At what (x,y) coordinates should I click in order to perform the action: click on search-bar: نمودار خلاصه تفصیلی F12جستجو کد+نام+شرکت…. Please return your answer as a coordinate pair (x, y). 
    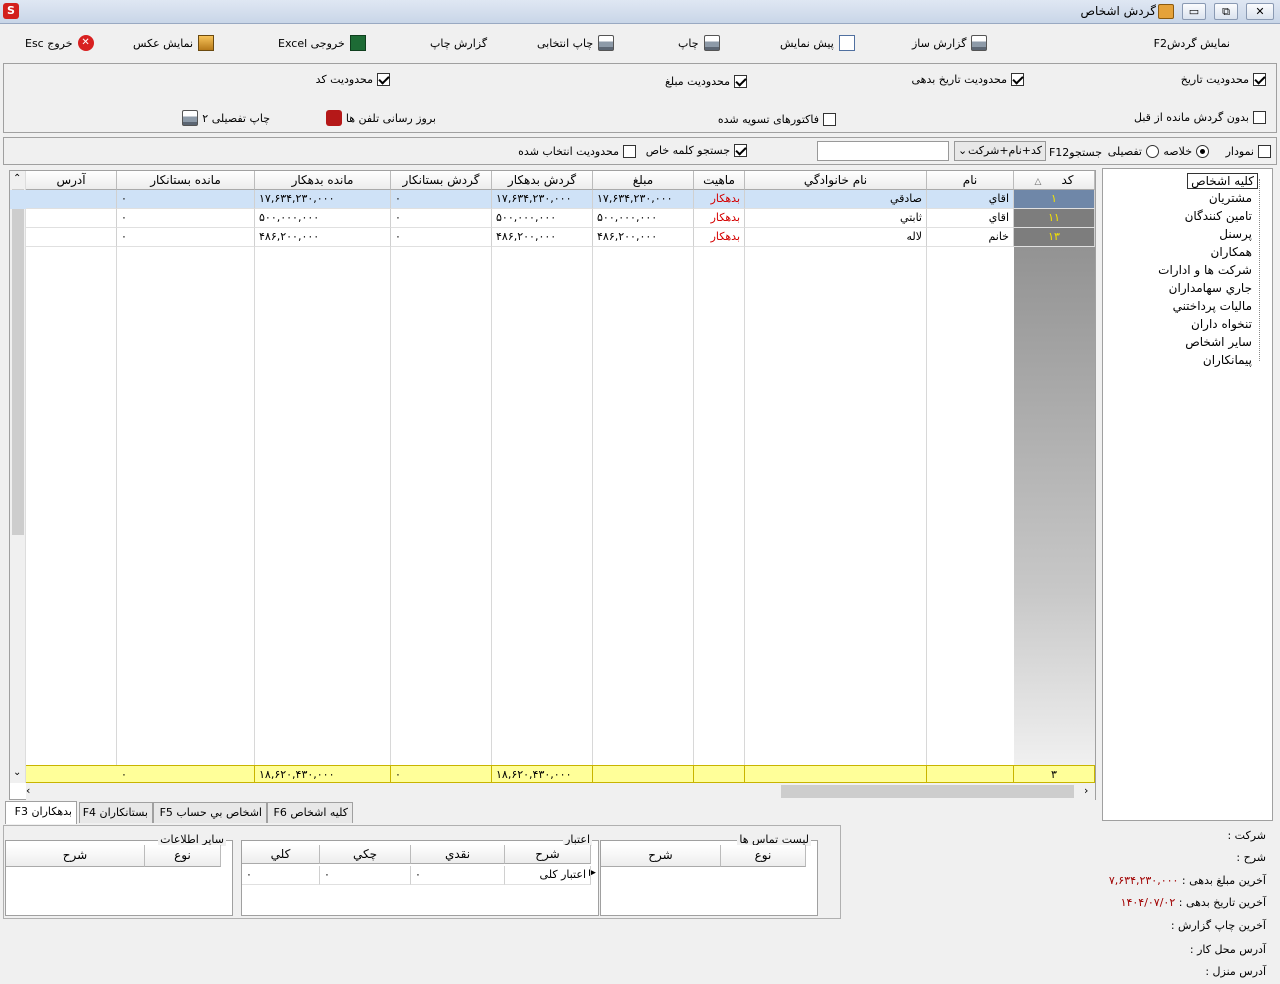
    Looking at the image, I should click on (640, 151).